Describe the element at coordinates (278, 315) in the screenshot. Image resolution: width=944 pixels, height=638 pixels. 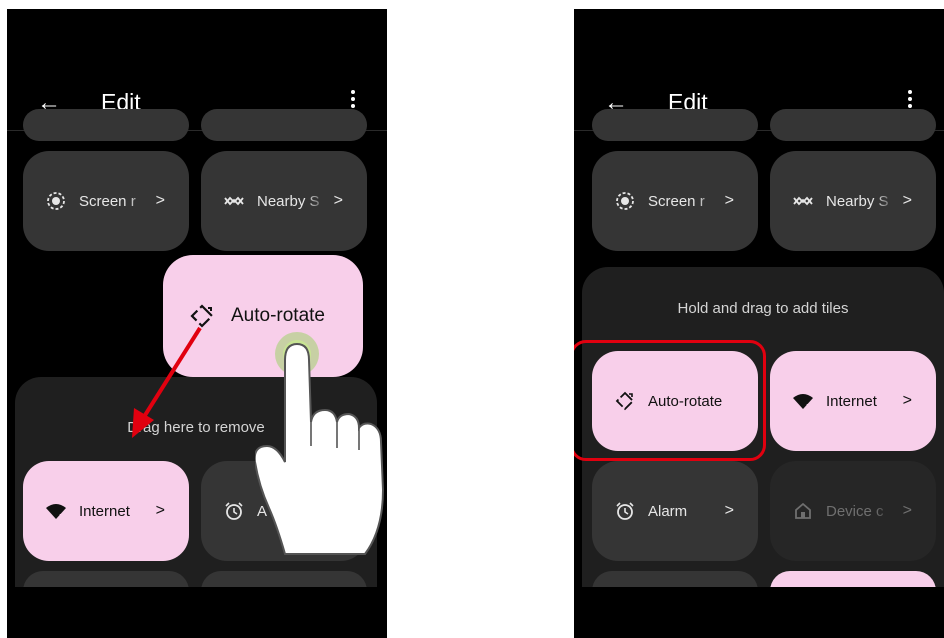
I see `tile-label: Auto-rotate` at that location.